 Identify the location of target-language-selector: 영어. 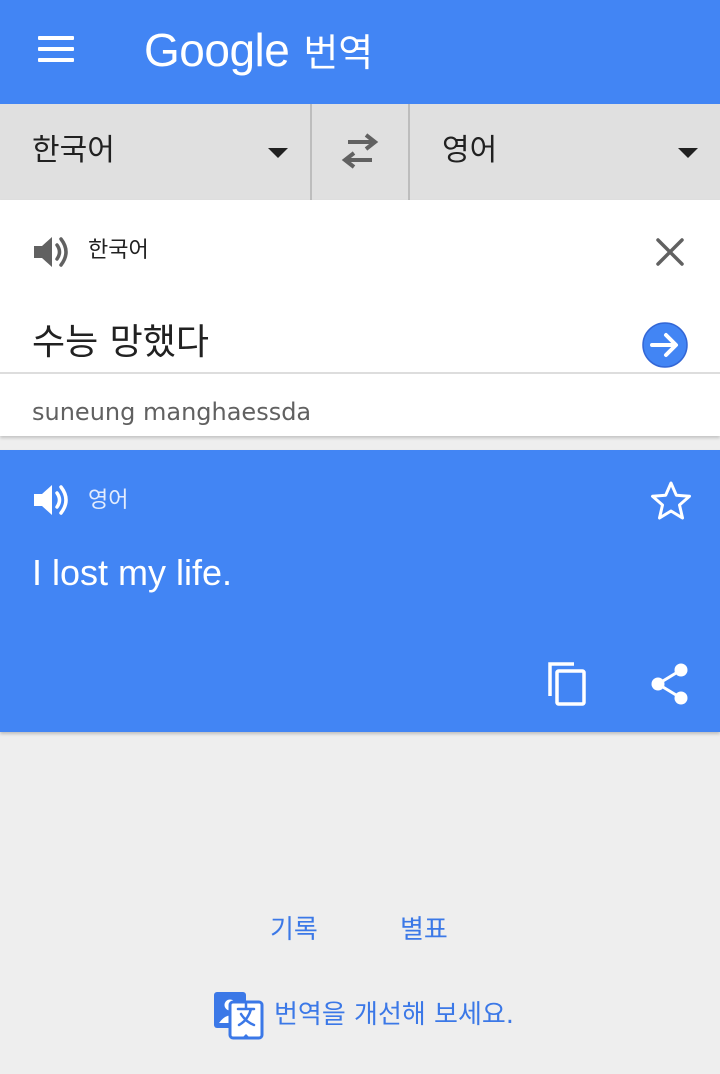
(565, 152).